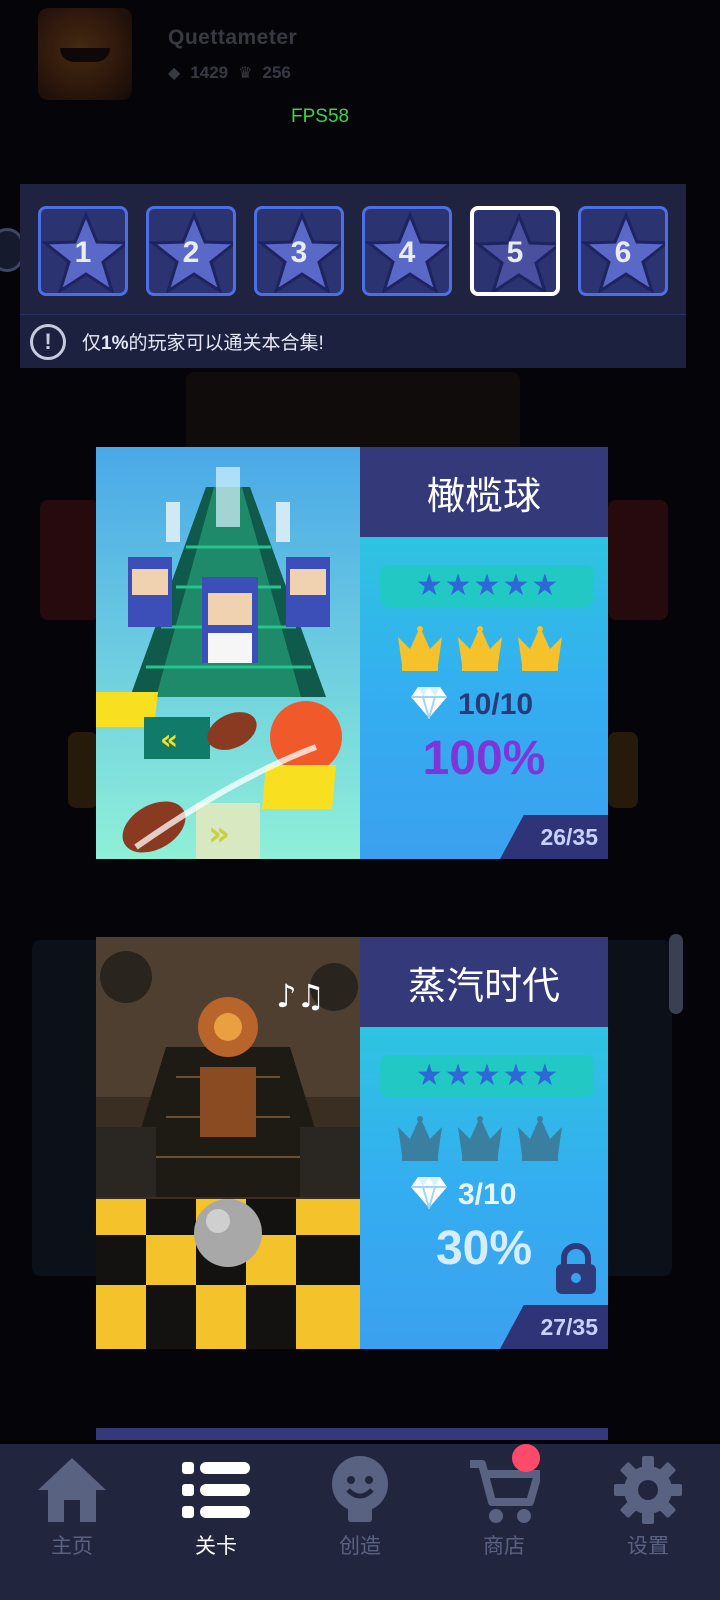  Describe the element at coordinates (484, 982) in the screenshot. I see `song-title: 蒸汽时代` at that location.